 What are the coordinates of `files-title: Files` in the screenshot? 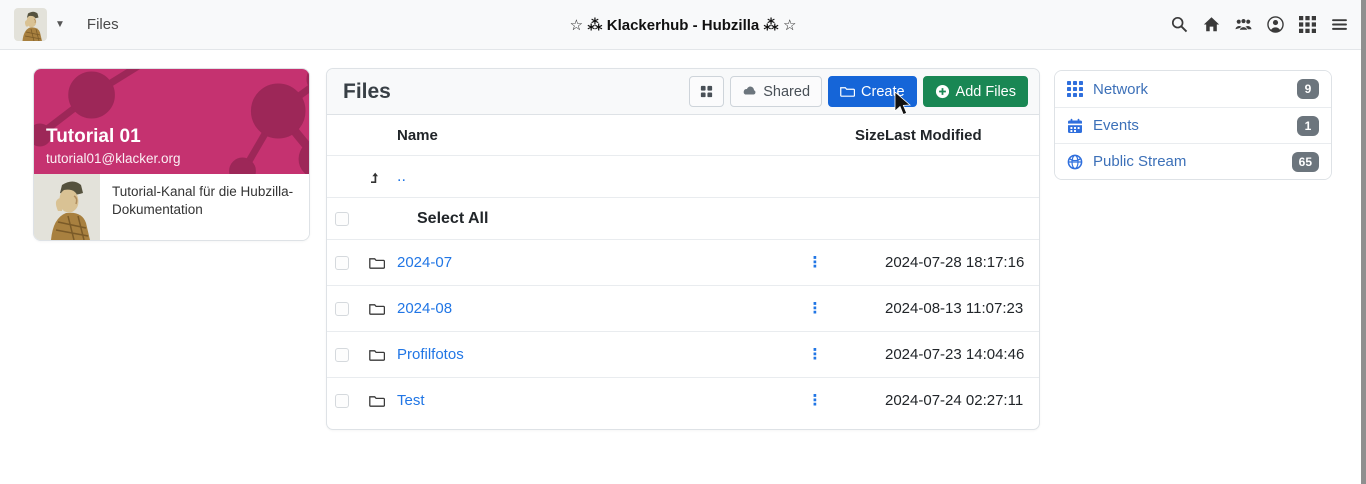 It's located at (367, 91).